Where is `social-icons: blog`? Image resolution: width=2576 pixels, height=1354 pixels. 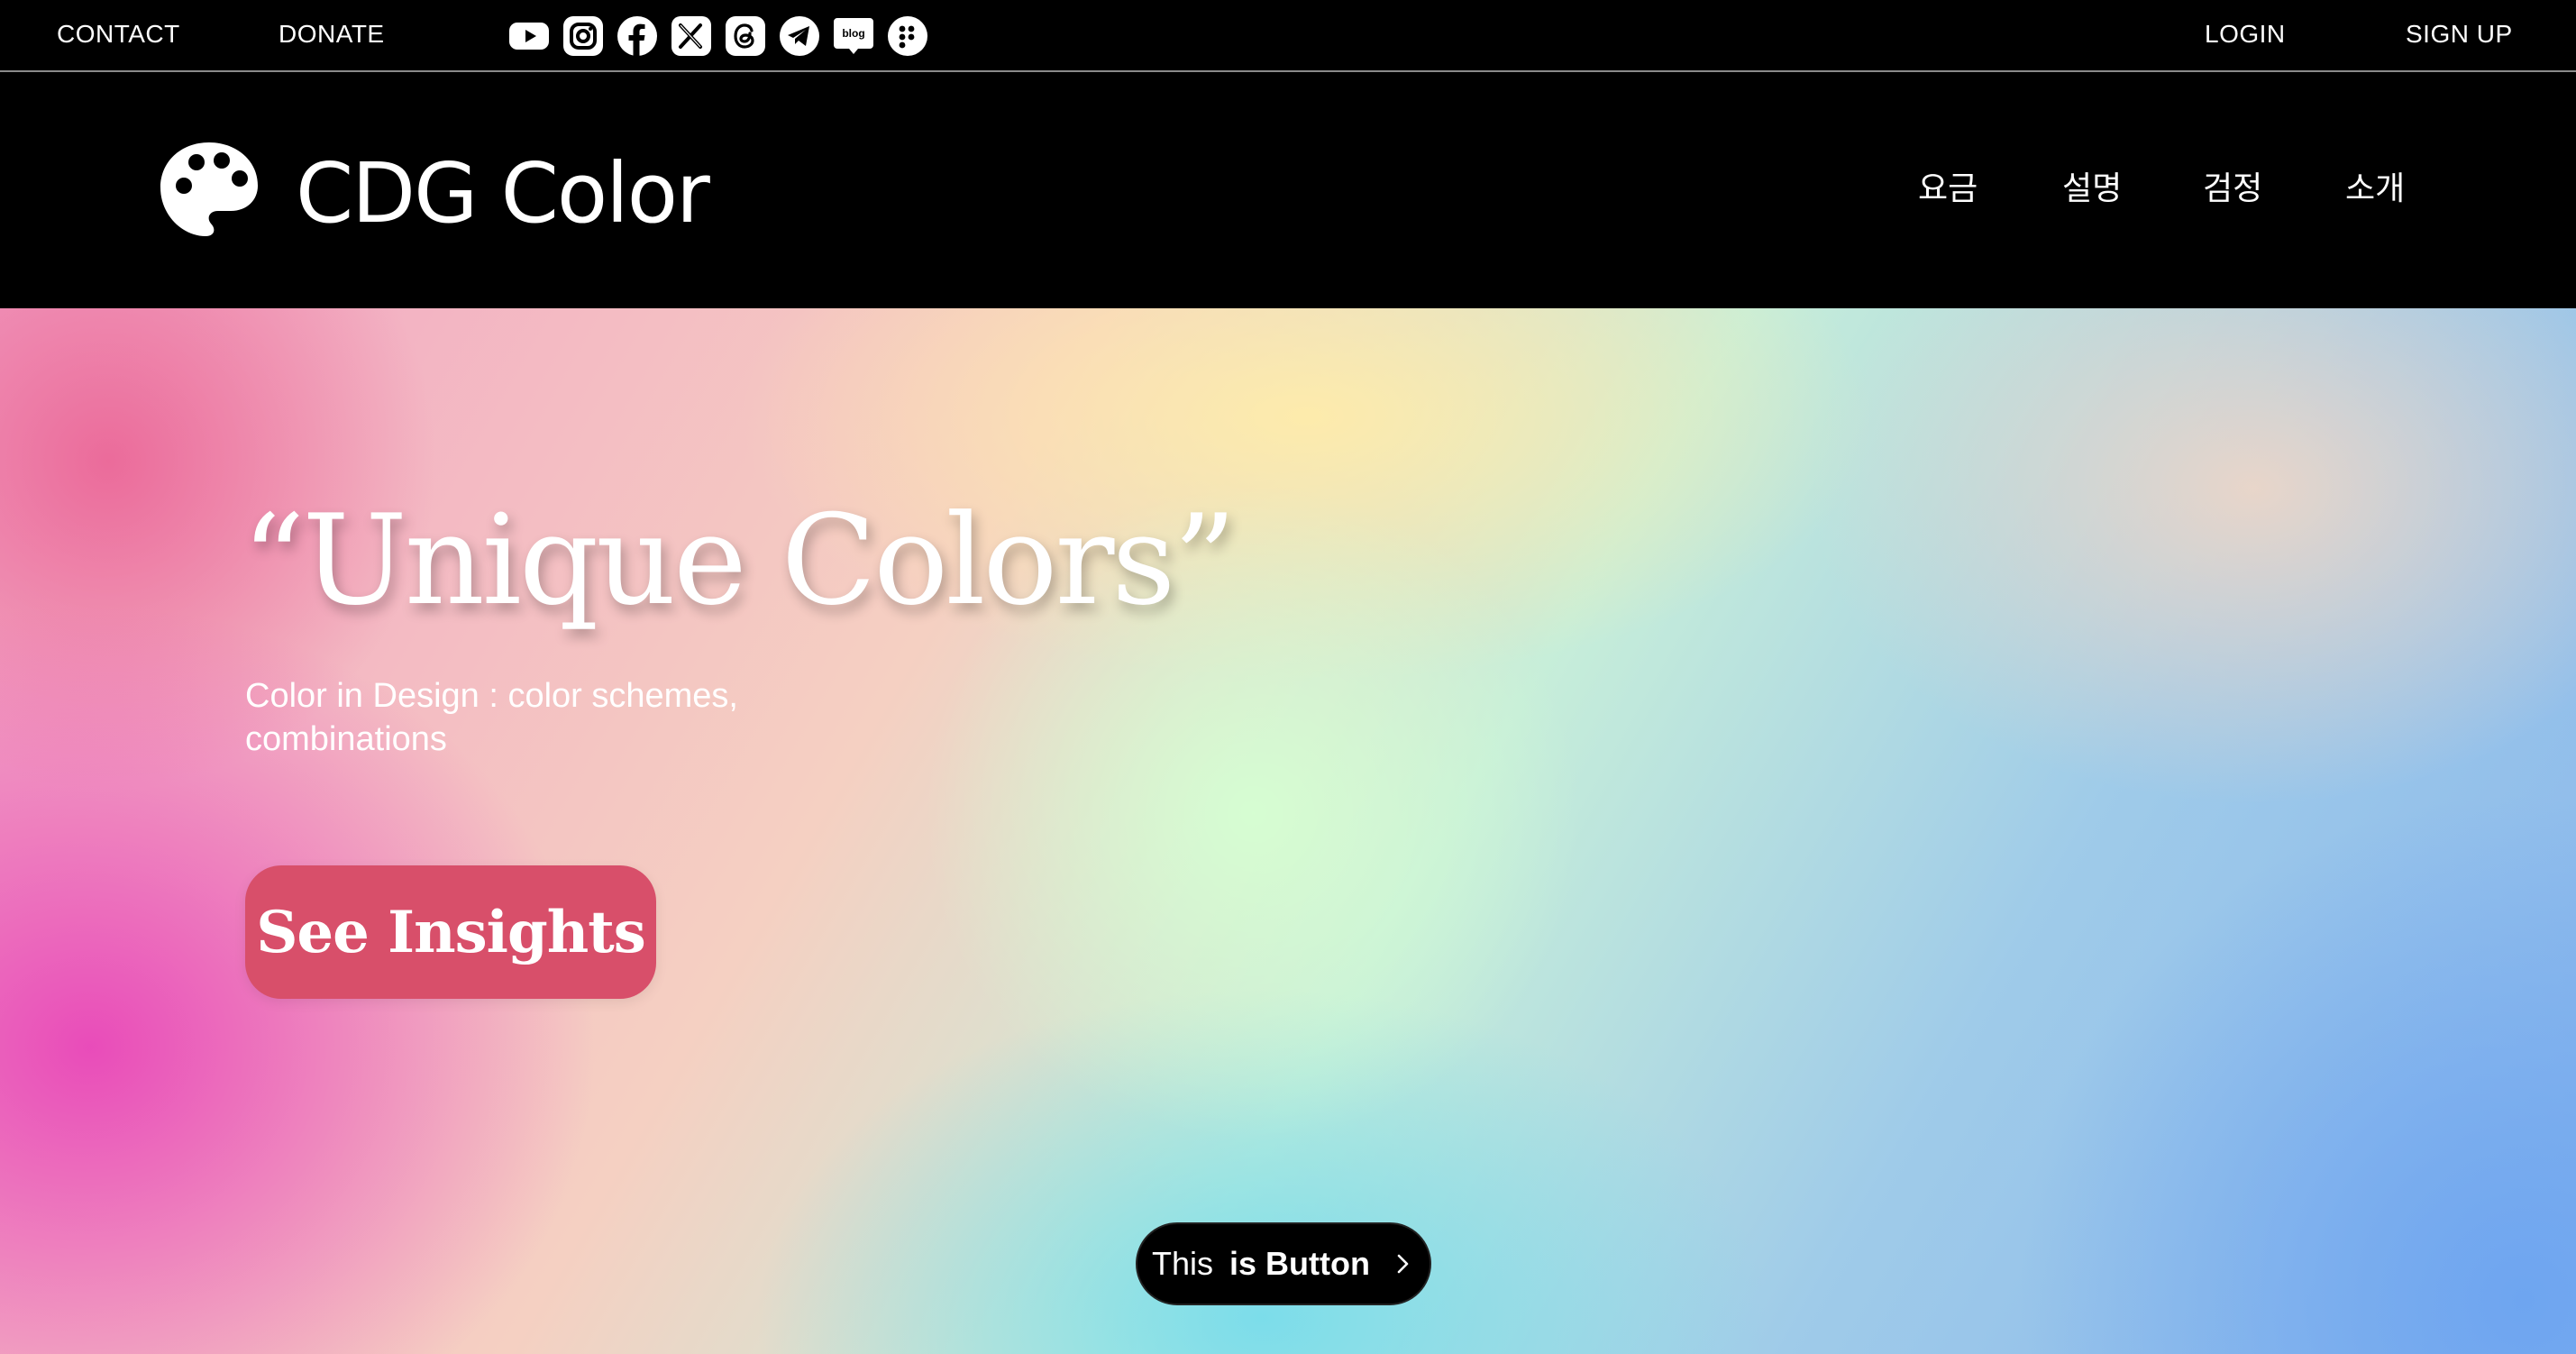 social-icons: blog is located at coordinates (718, 36).